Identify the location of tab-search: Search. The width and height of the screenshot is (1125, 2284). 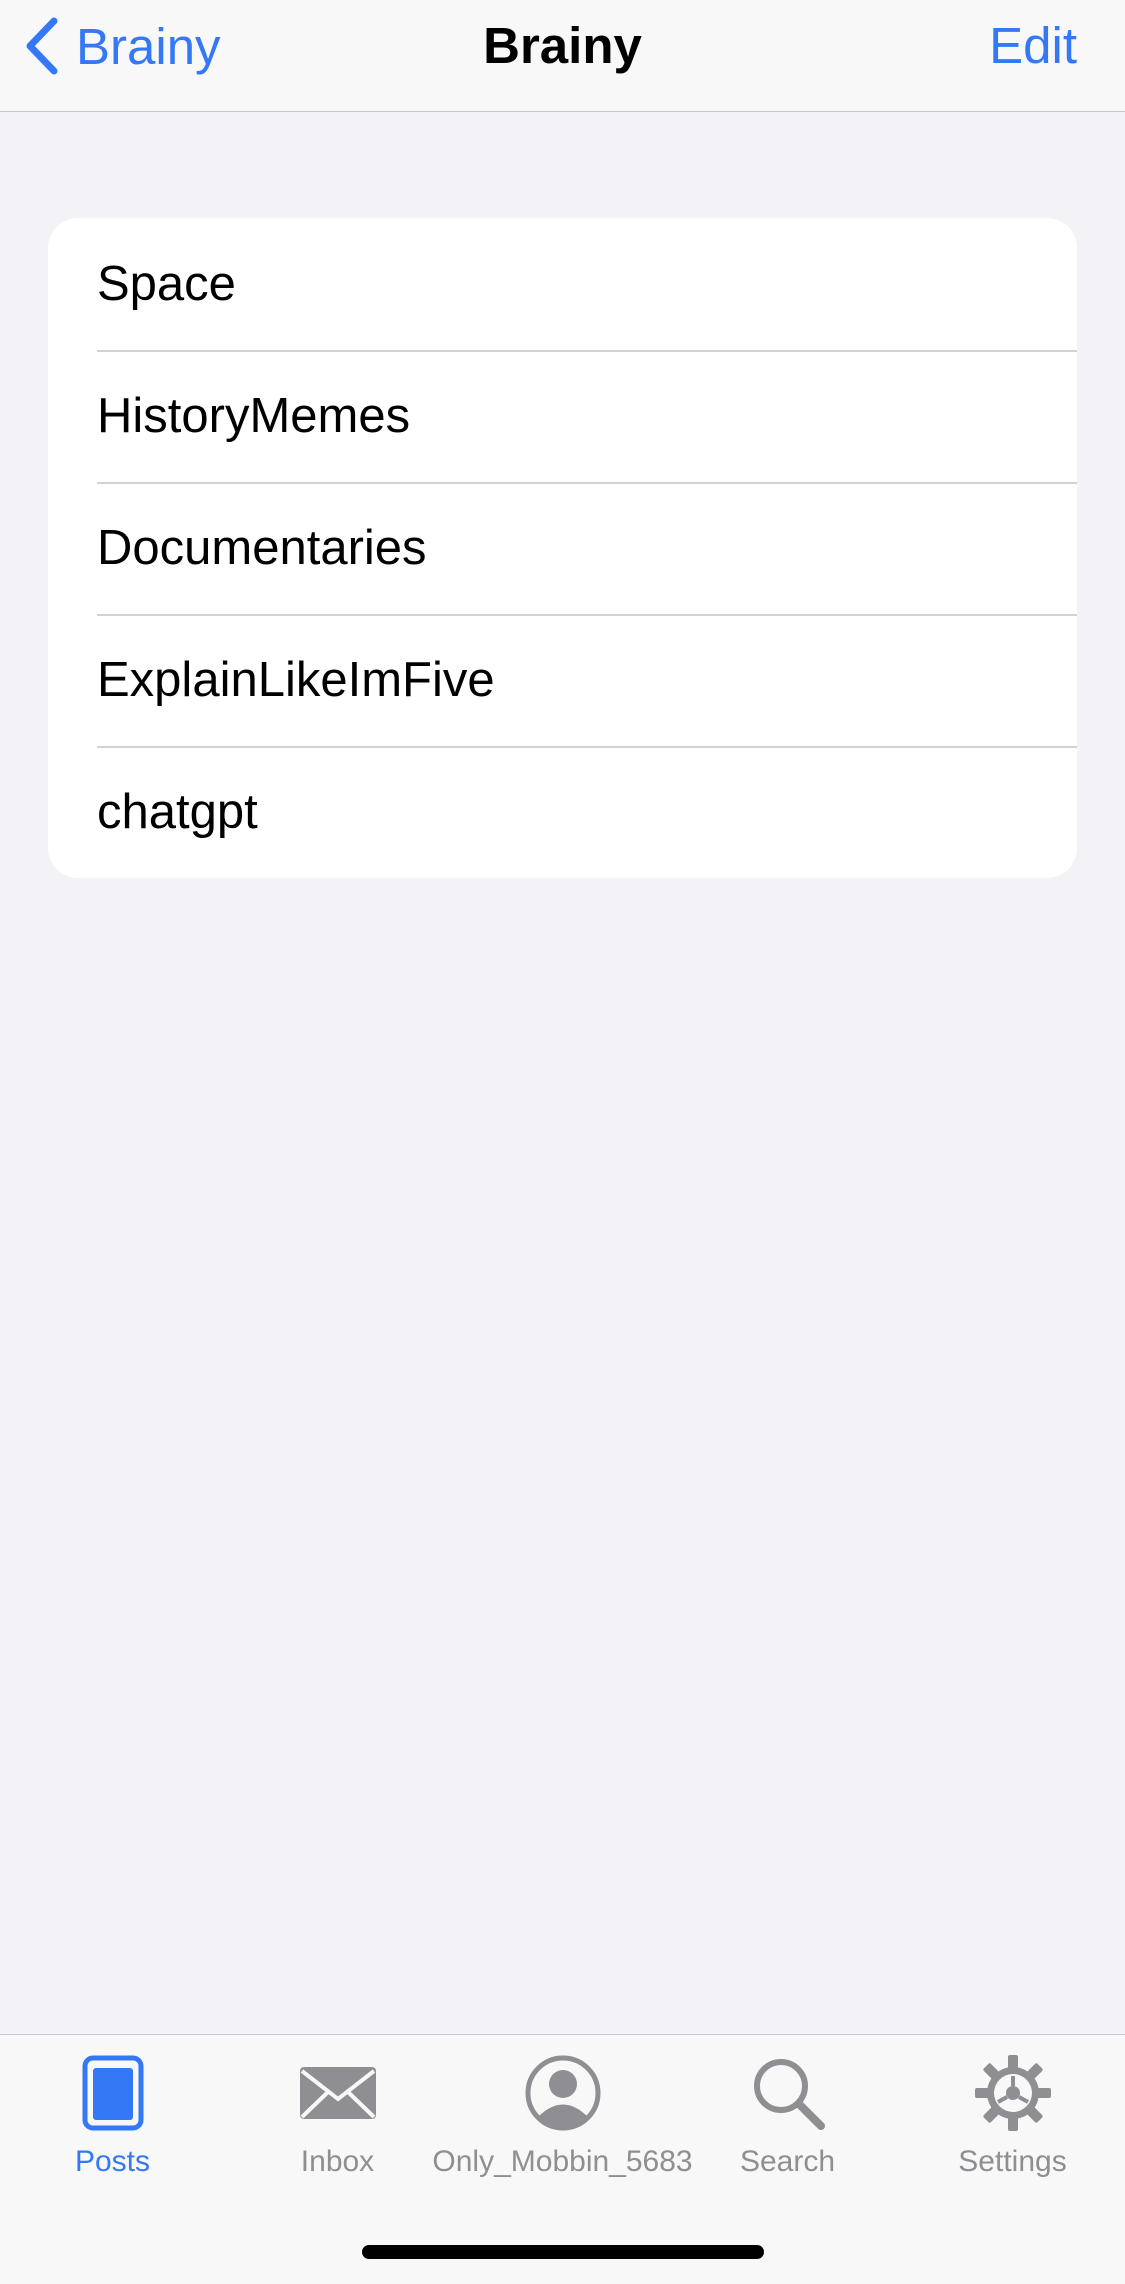
(787, 2128).